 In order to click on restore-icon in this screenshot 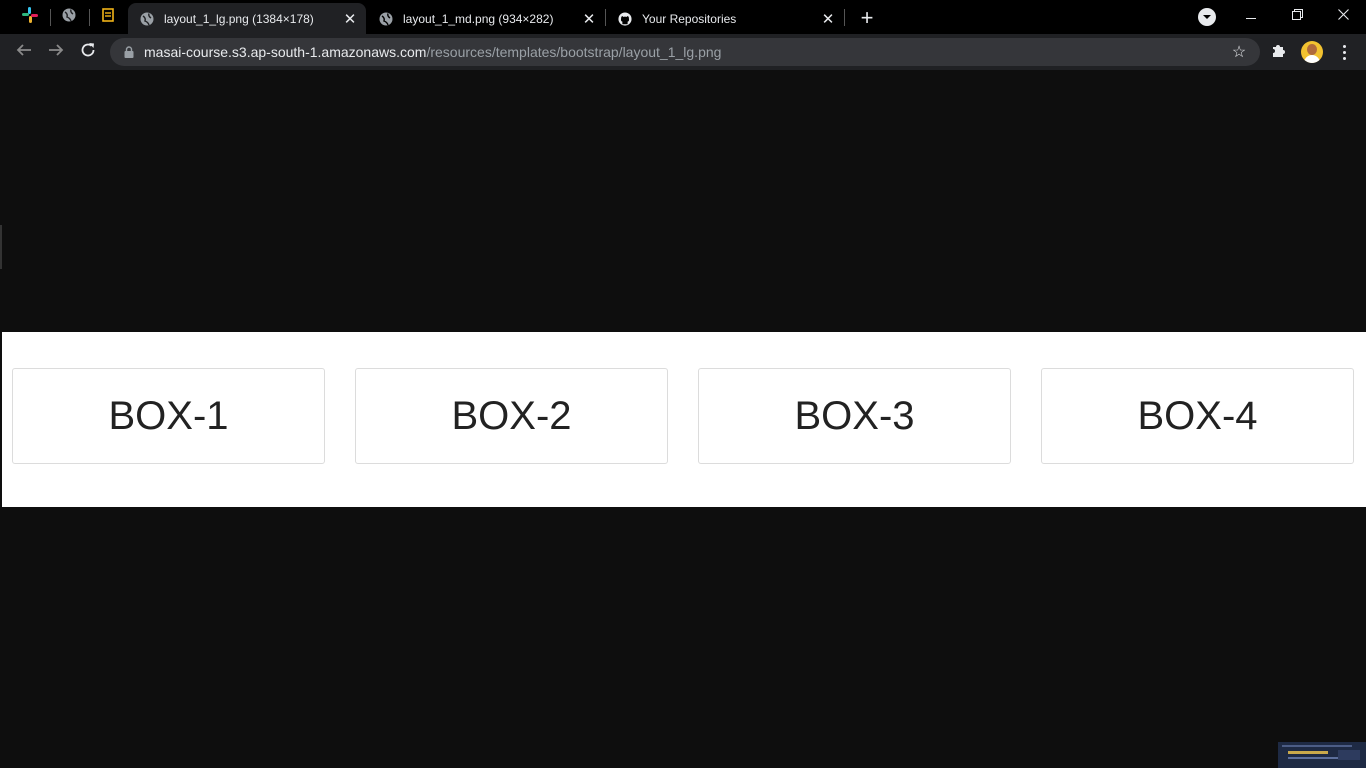, I will do `click(1297, 15)`.